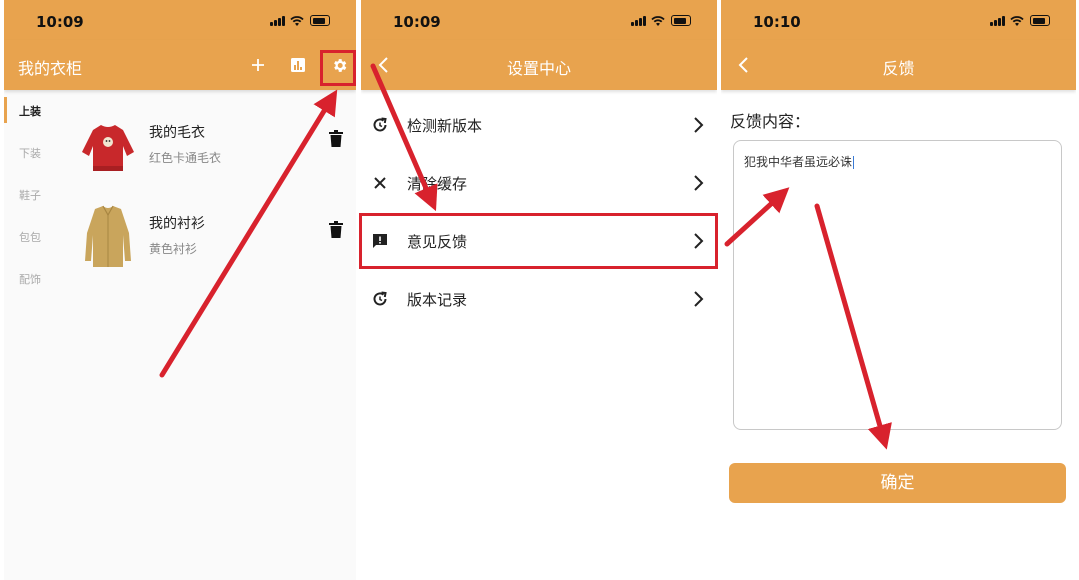 The image size is (1079, 580). What do you see at coordinates (897, 483) in the screenshot?
I see `submit-button: 确定` at bounding box center [897, 483].